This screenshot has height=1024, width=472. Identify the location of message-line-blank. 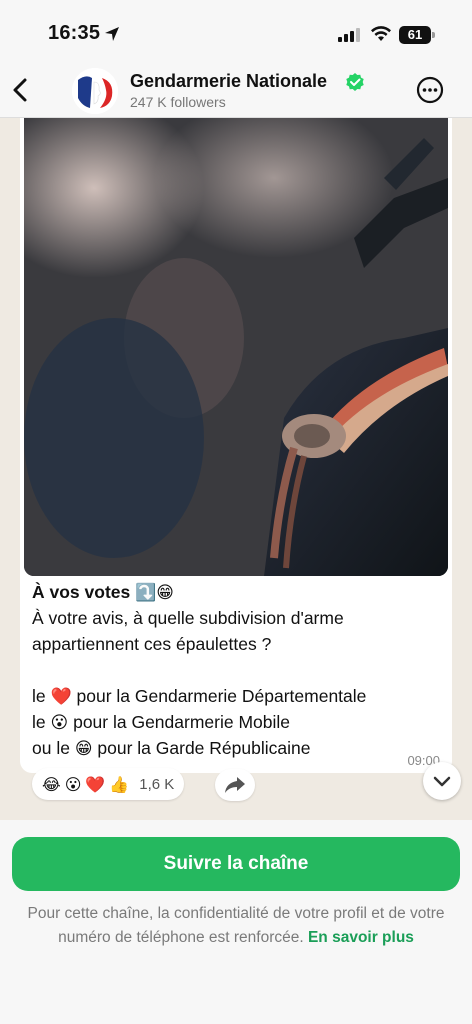
(237, 670).